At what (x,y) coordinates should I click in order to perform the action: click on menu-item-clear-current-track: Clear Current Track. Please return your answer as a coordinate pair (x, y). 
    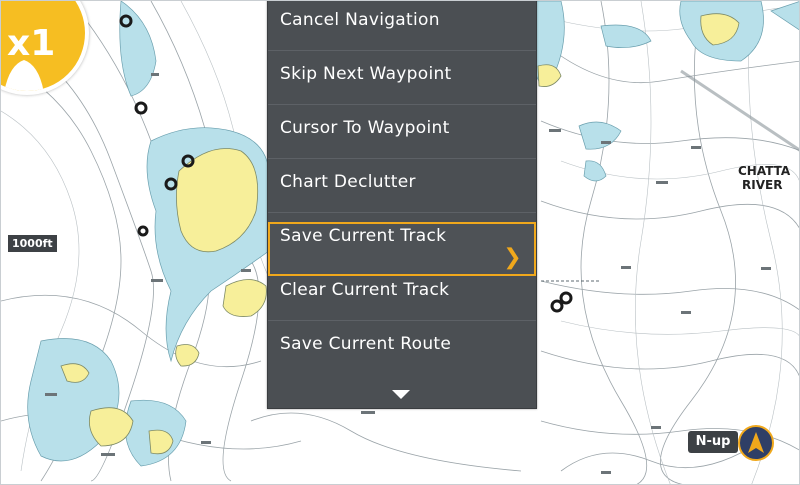
    Looking at the image, I should click on (402, 293).